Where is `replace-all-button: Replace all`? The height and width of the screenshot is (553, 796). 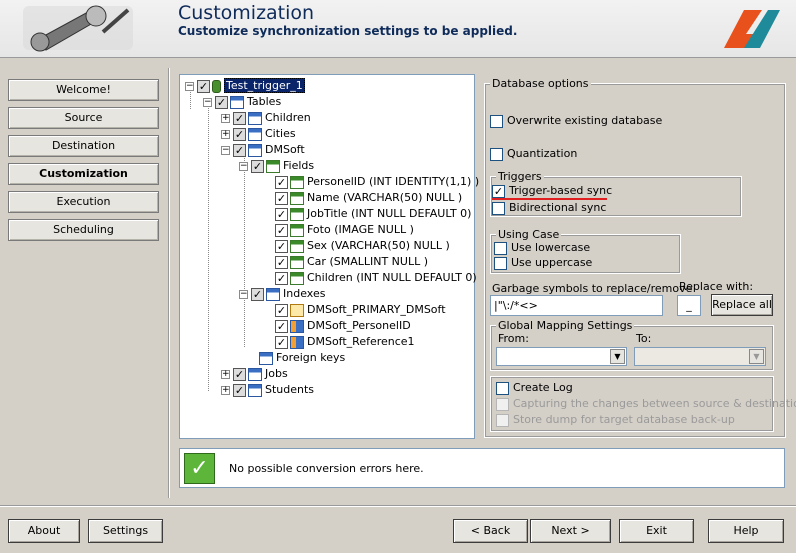 replace-all-button: Replace all is located at coordinates (742, 305).